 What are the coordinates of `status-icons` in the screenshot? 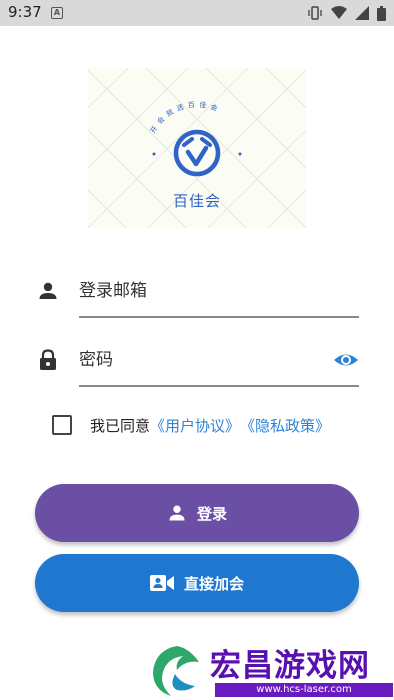 It's located at (346, 13).